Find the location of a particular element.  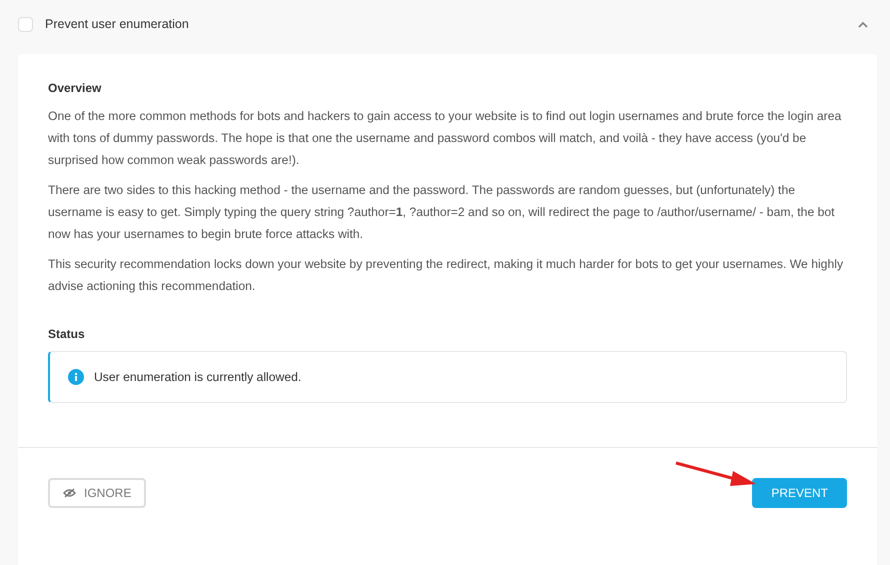

chevron-icon is located at coordinates (863, 24).